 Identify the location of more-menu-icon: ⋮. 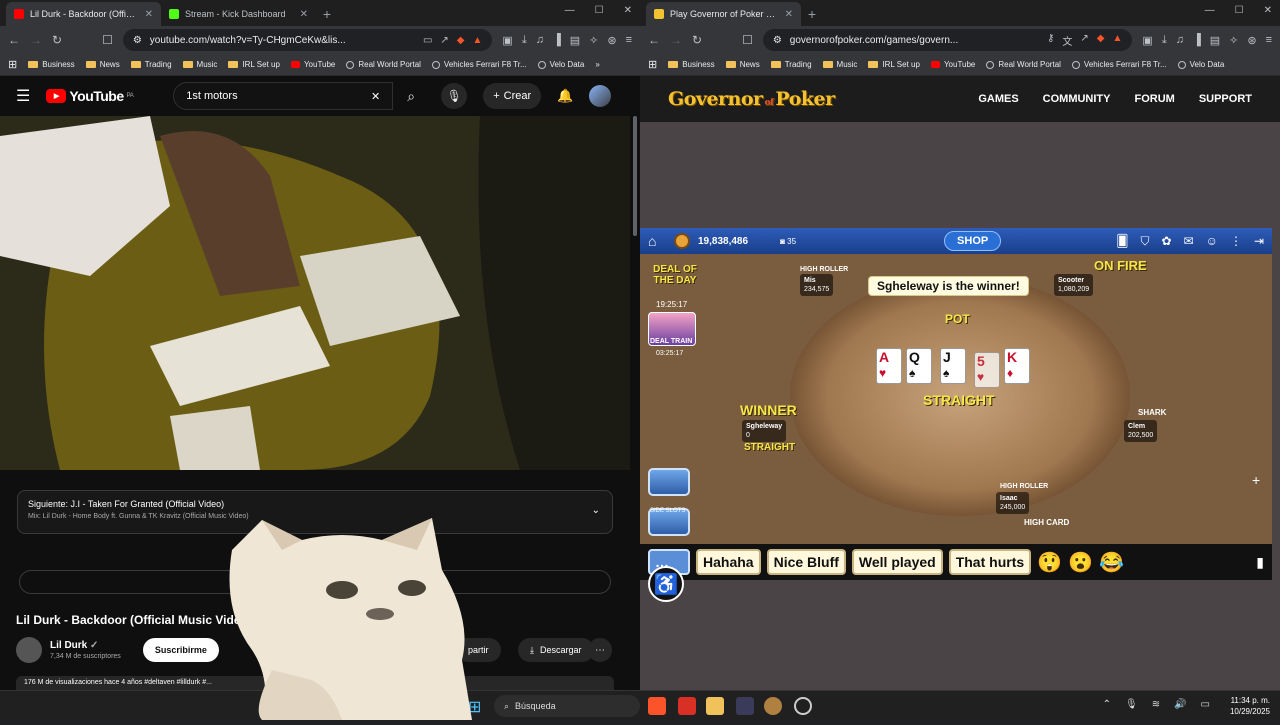
(1236, 241).